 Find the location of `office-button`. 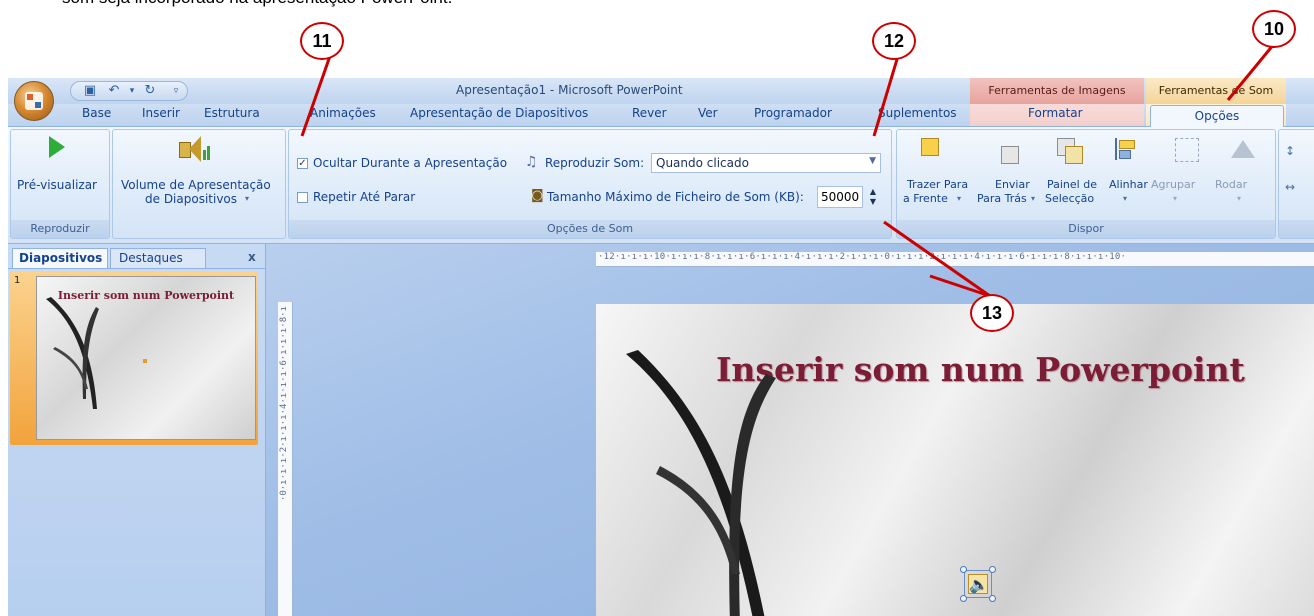

office-button is located at coordinates (34, 101).